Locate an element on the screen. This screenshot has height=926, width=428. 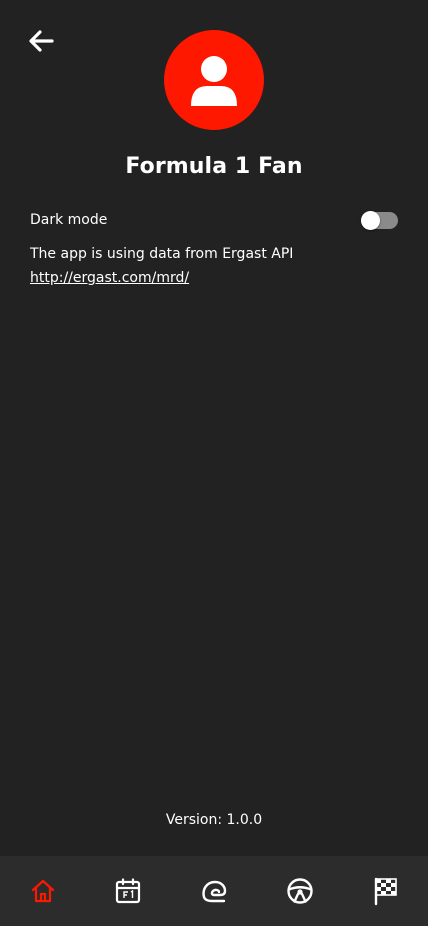
nav-circuits is located at coordinates (214, 891).